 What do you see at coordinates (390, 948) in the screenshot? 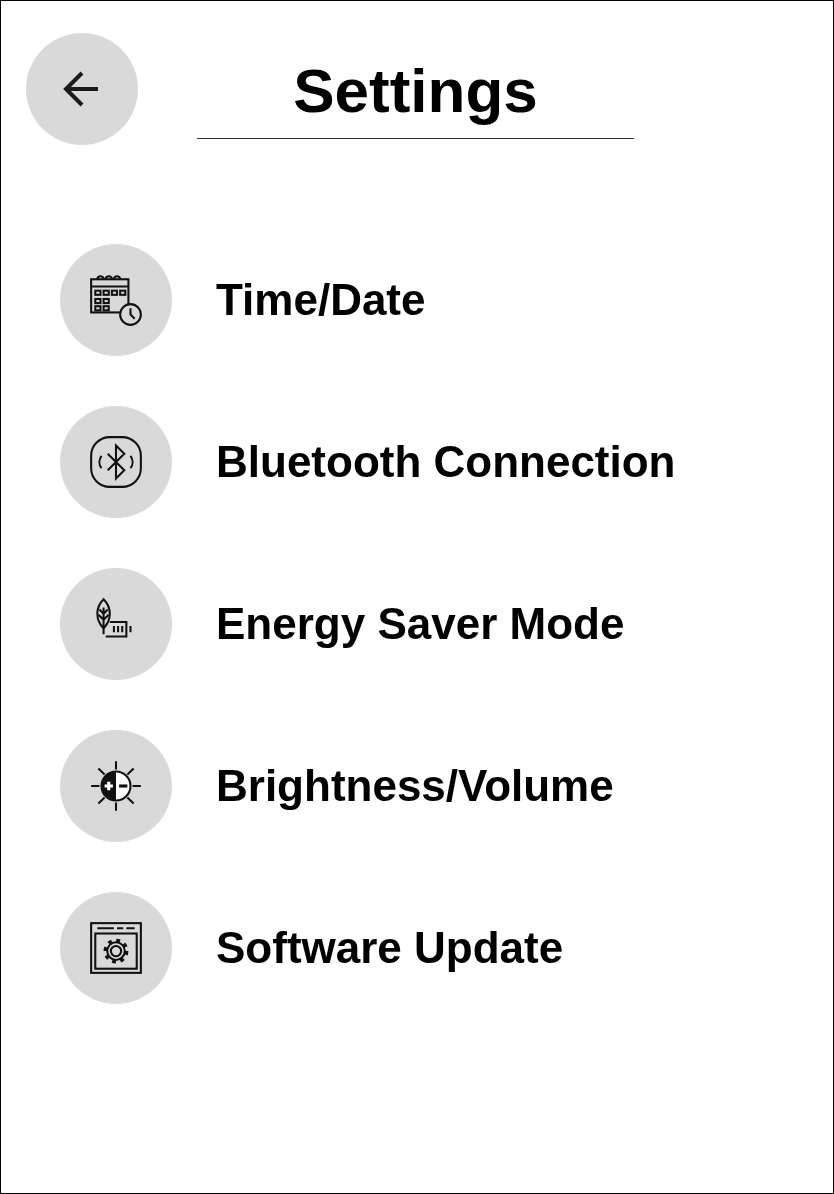
I see `settings-option: Software Update` at bounding box center [390, 948].